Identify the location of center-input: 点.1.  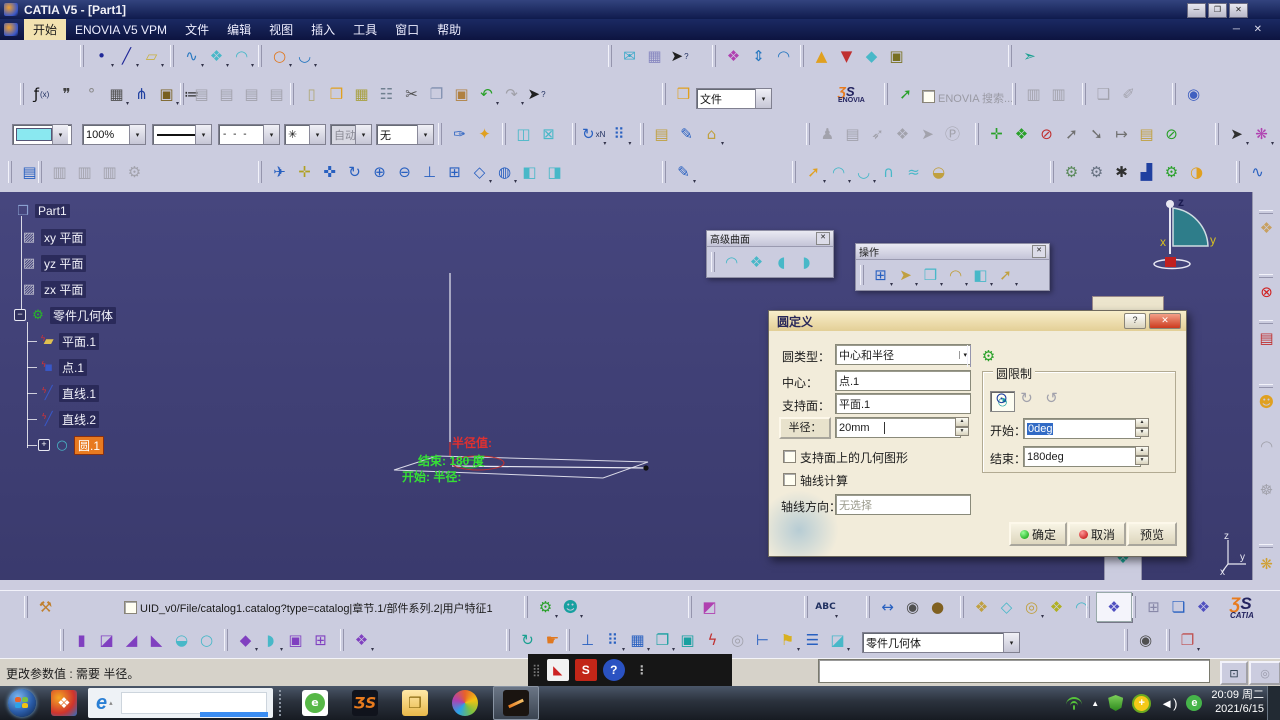
(903, 380).